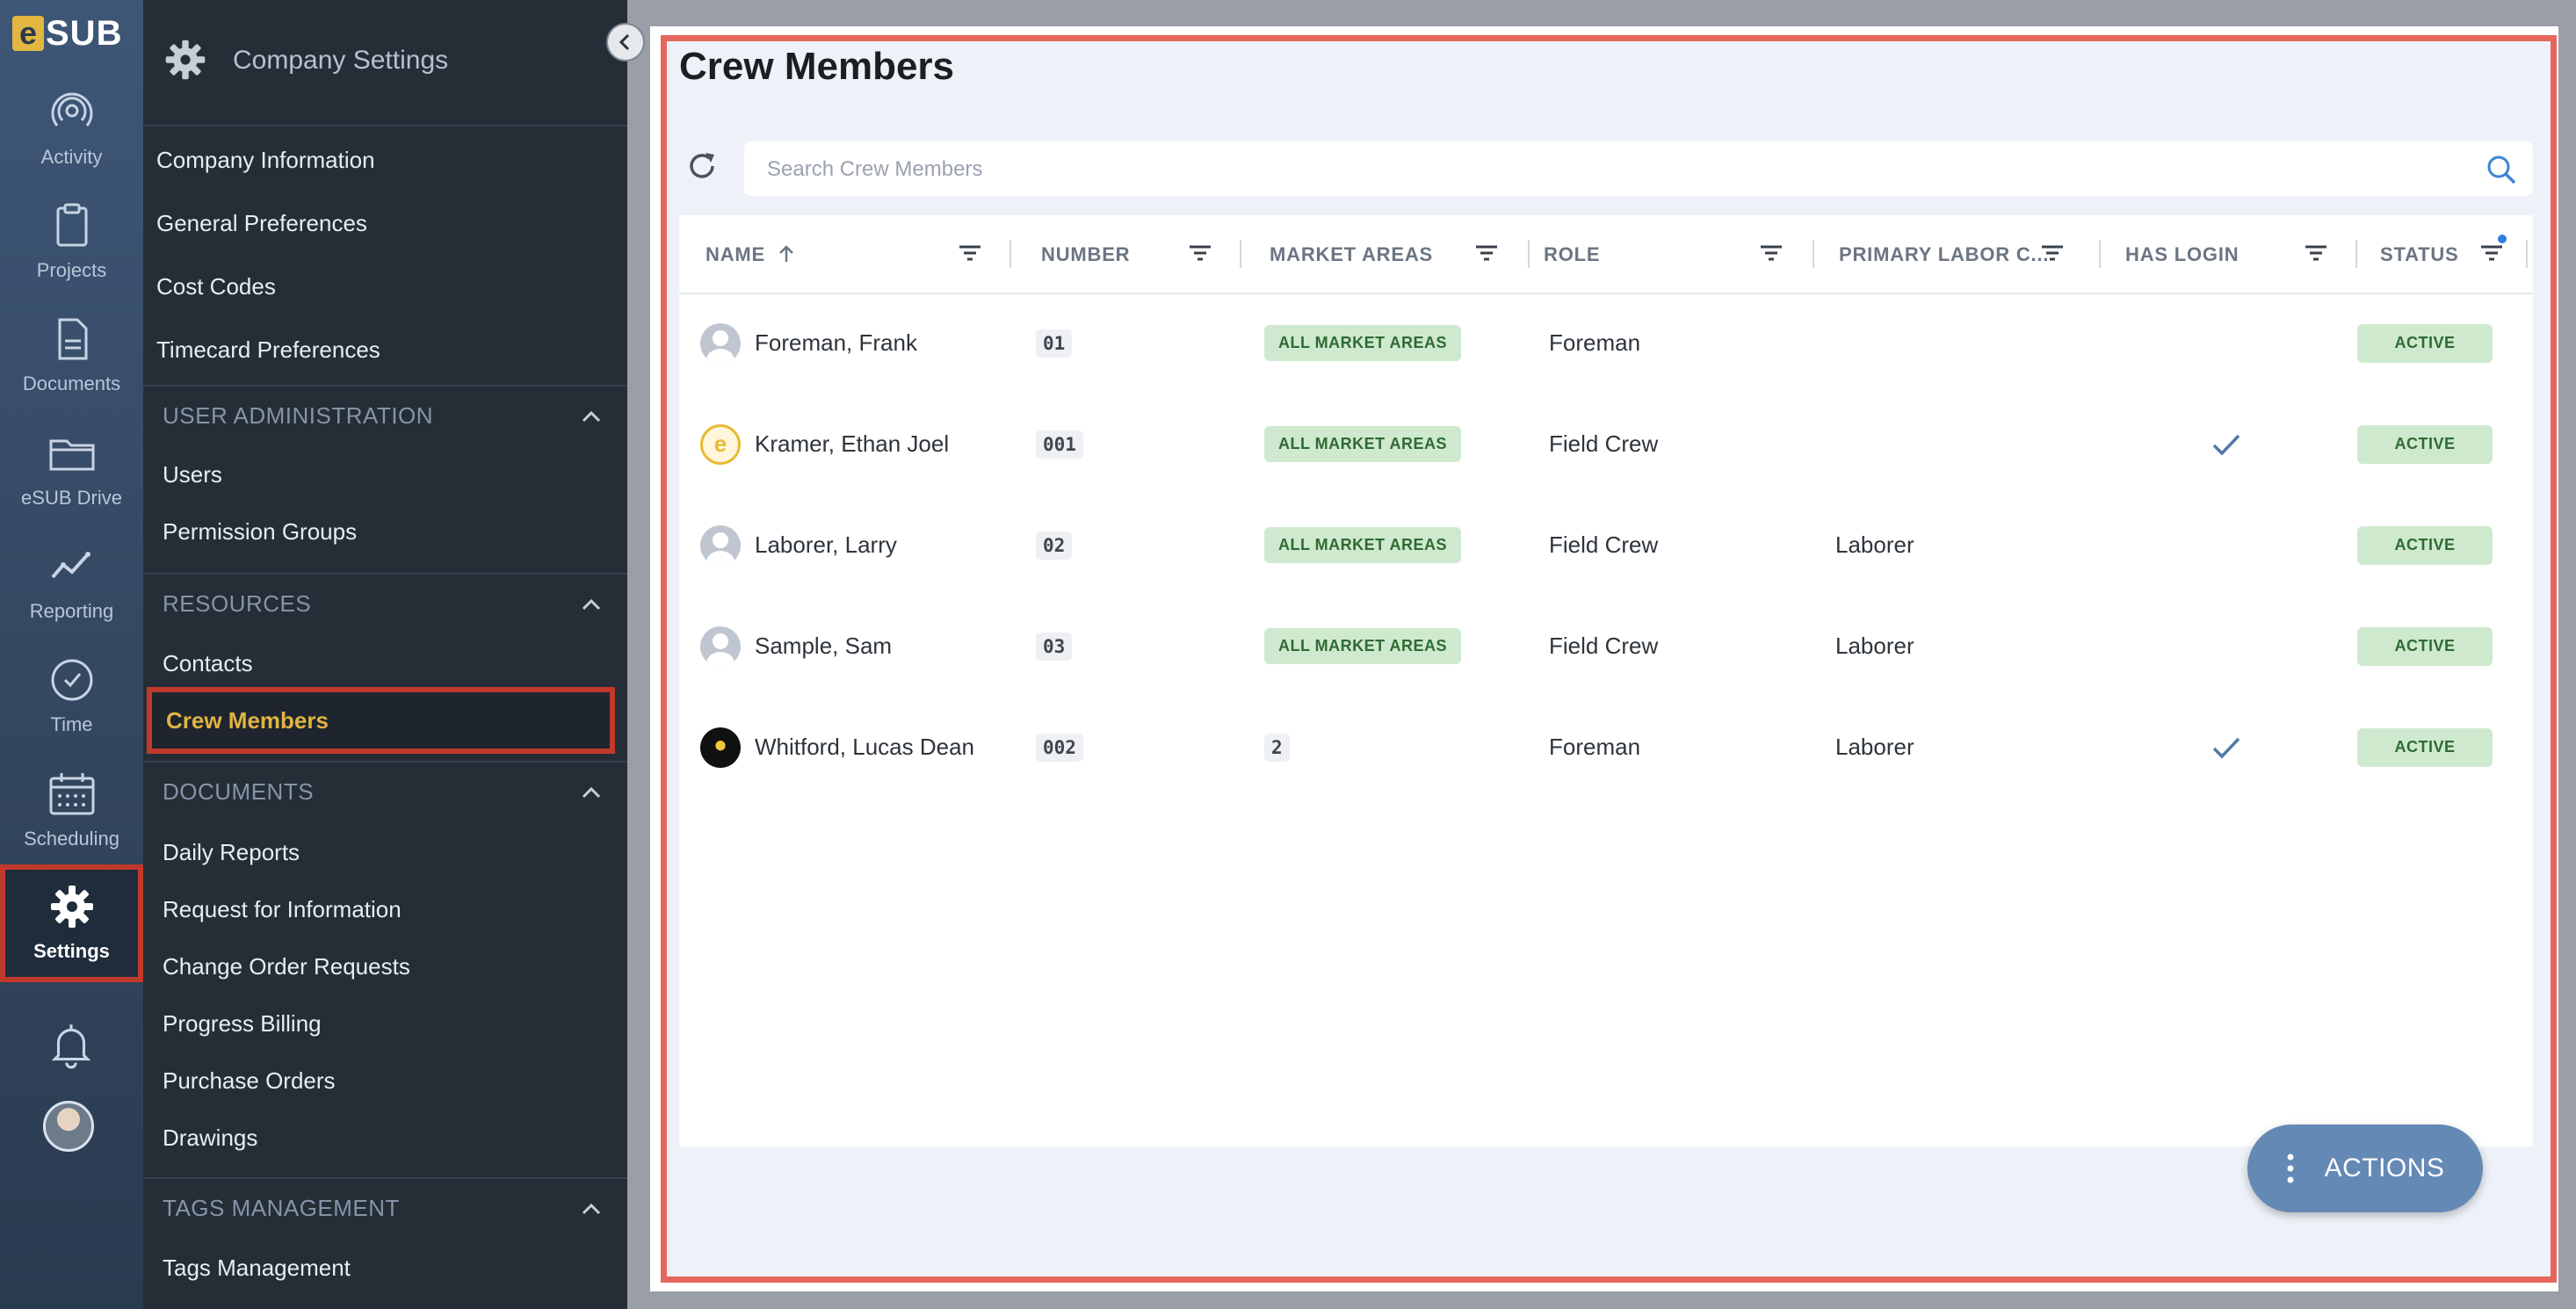 The width and height of the screenshot is (2576, 1309). Describe the element at coordinates (1874, 747) in the screenshot. I see `crew-labor: Laborer` at that location.